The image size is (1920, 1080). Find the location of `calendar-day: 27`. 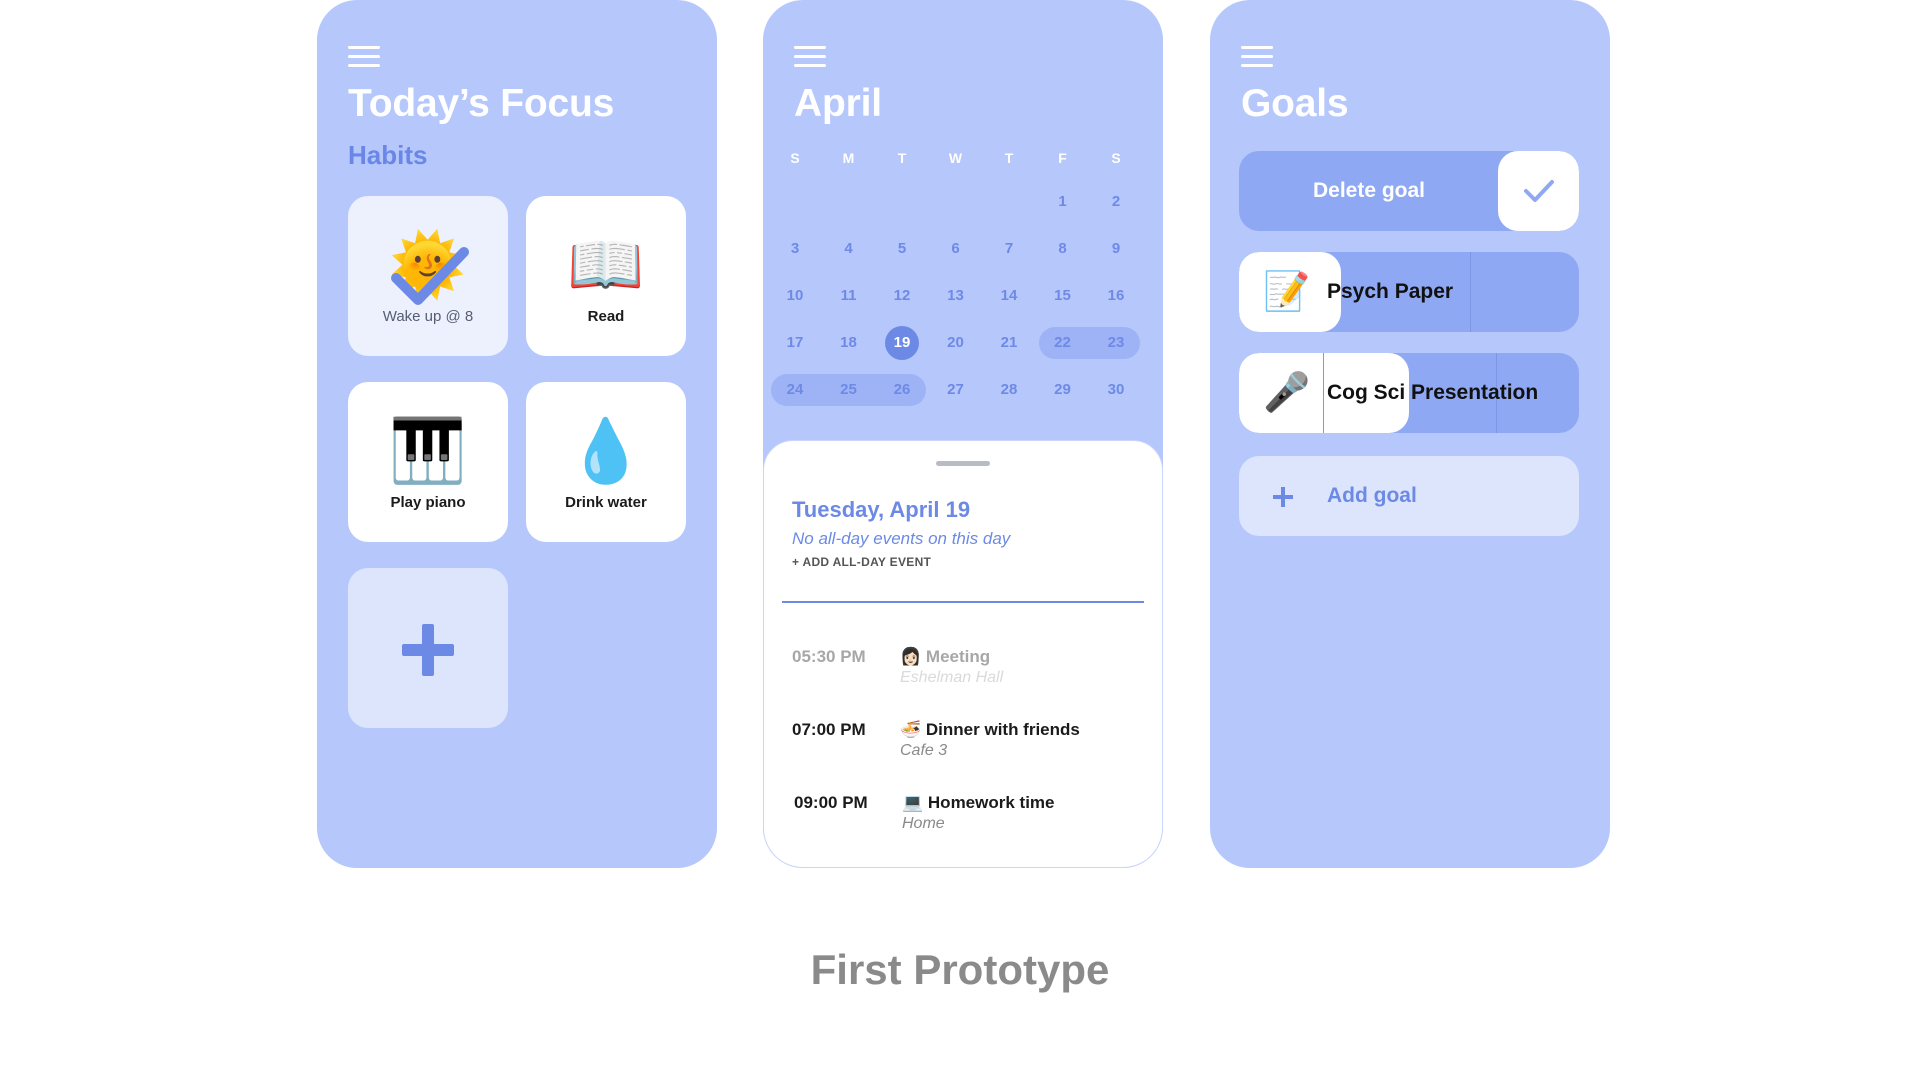

calendar-day: 27 is located at coordinates (956, 390).